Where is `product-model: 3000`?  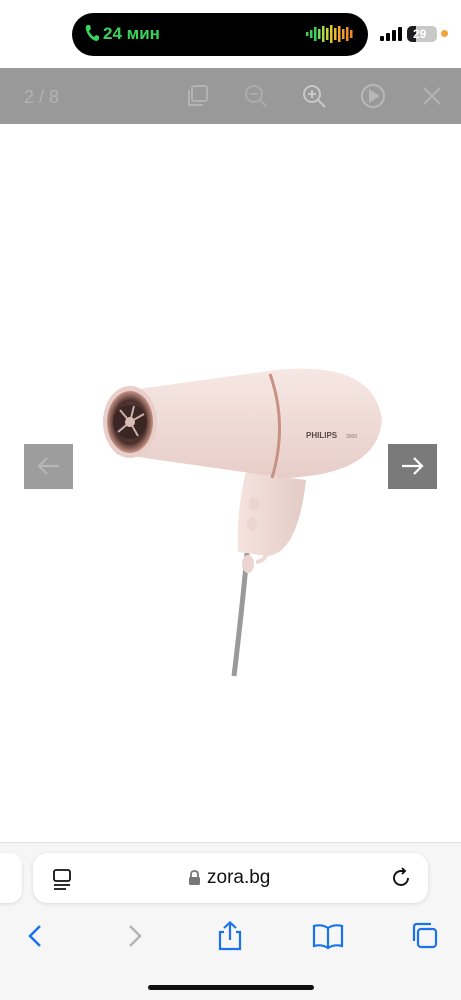 product-model: 3000 is located at coordinates (351, 437).